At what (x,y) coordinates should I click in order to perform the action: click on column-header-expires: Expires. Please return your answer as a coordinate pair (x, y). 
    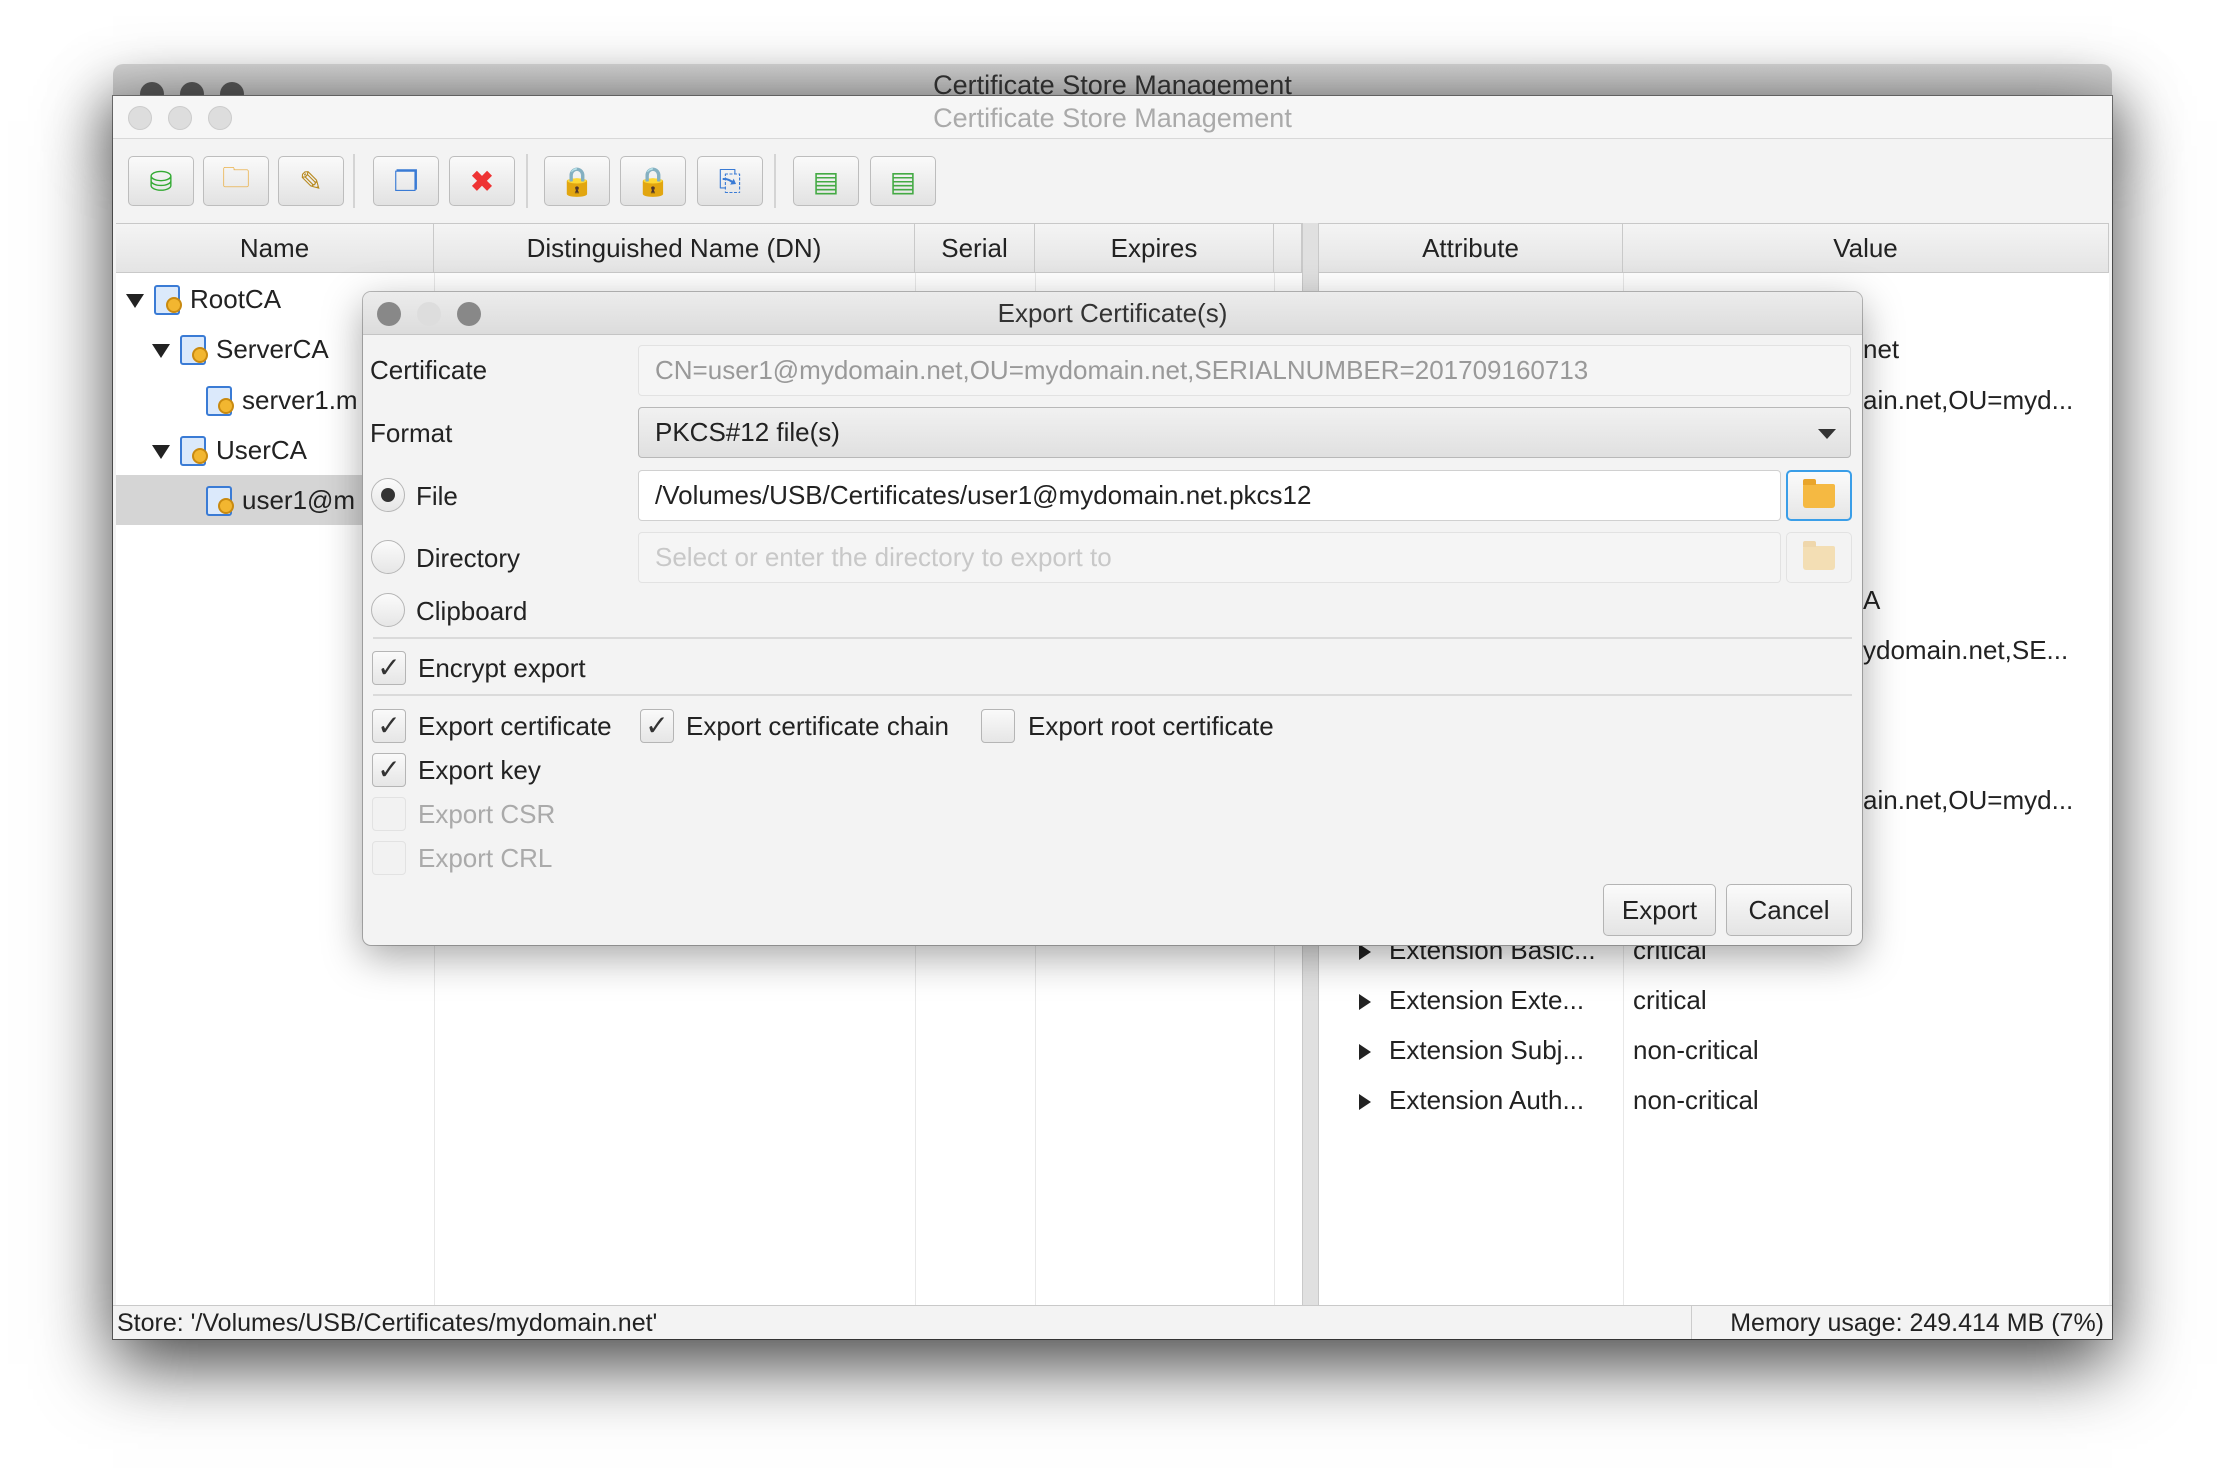
    Looking at the image, I should click on (1154, 248).